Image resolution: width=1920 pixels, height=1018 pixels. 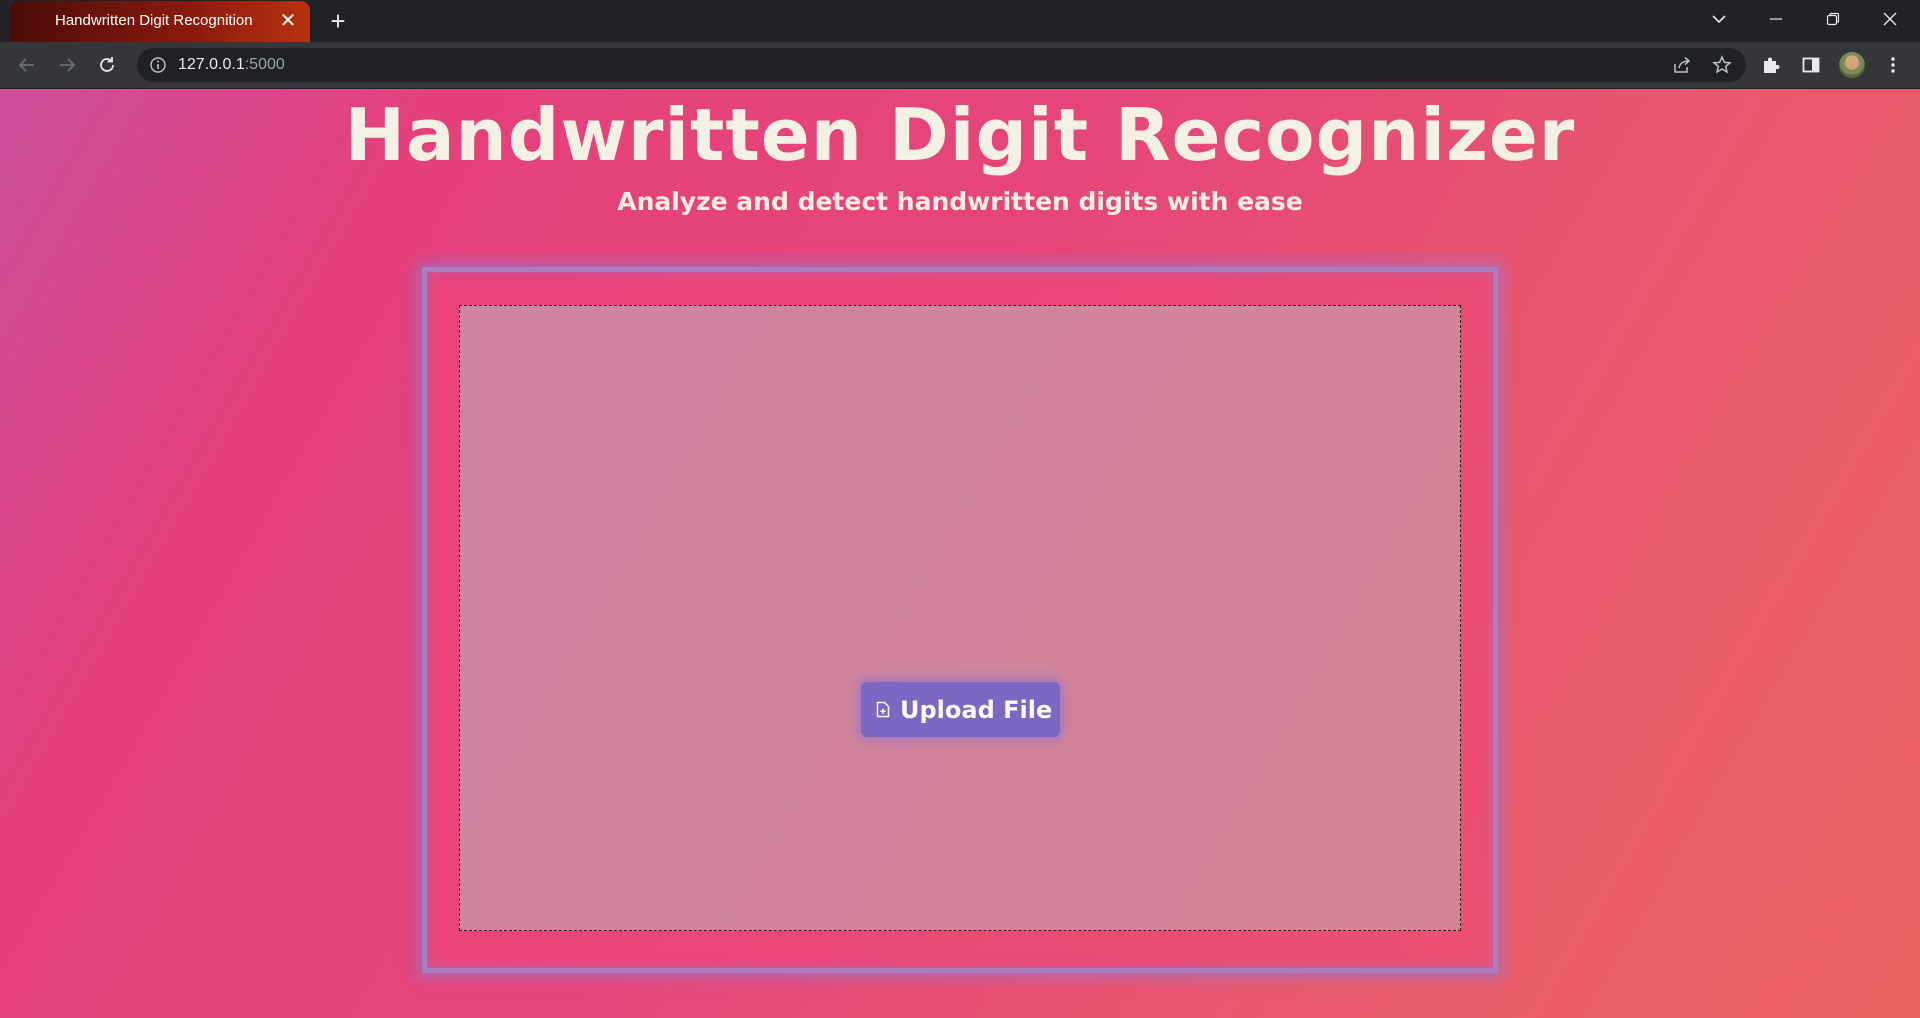 I want to click on puzzle-icon, so click(x=1772, y=65).